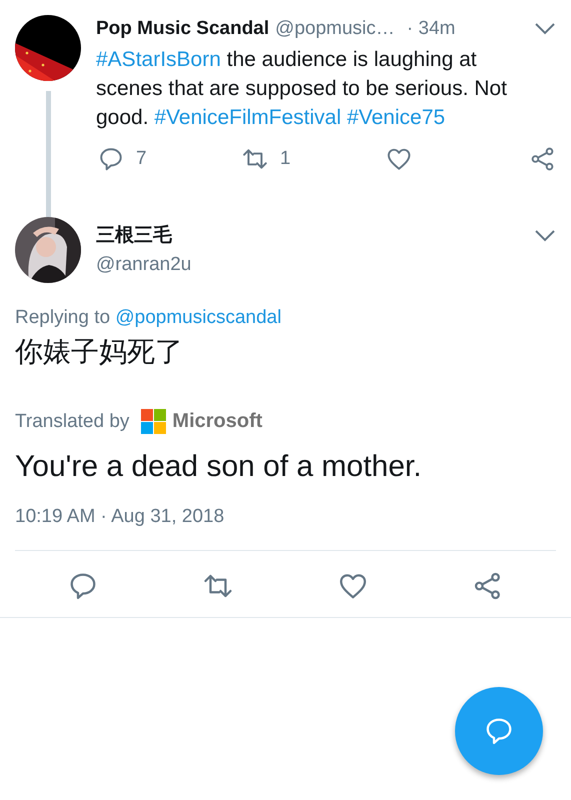 This screenshot has height=800, width=571. What do you see at coordinates (285, 159) in the screenshot?
I see `action-count: 1` at bounding box center [285, 159].